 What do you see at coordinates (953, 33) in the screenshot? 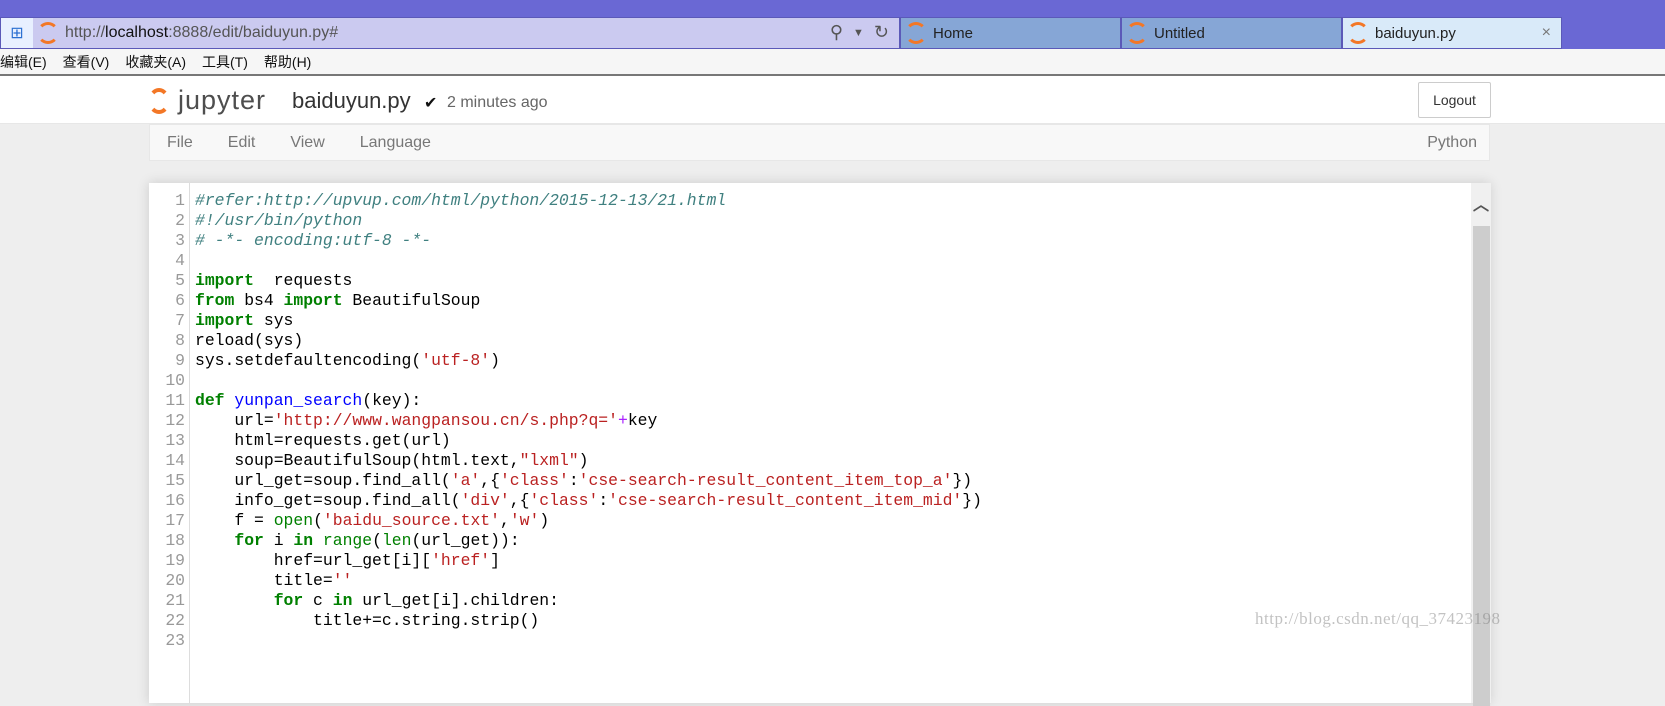
I see `tab-label: Home` at bounding box center [953, 33].